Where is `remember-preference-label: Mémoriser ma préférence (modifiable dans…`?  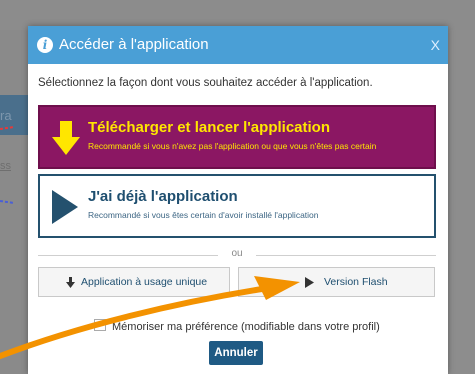 remember-preference-label: Mémoriser ma préférence (modifiable dans… is located at coordinates (246, 327).